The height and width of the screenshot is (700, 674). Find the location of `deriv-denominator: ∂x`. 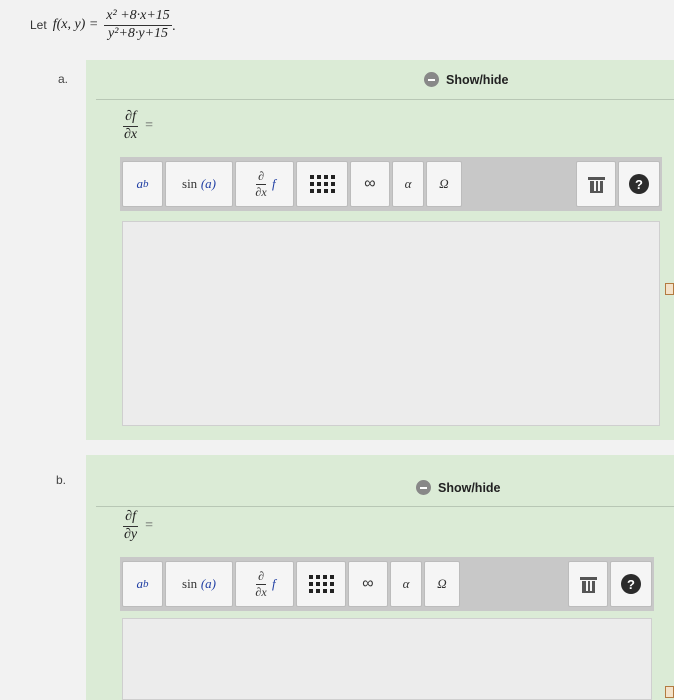

deriv-denominator: ∂x is located at coordinates (131, 134).